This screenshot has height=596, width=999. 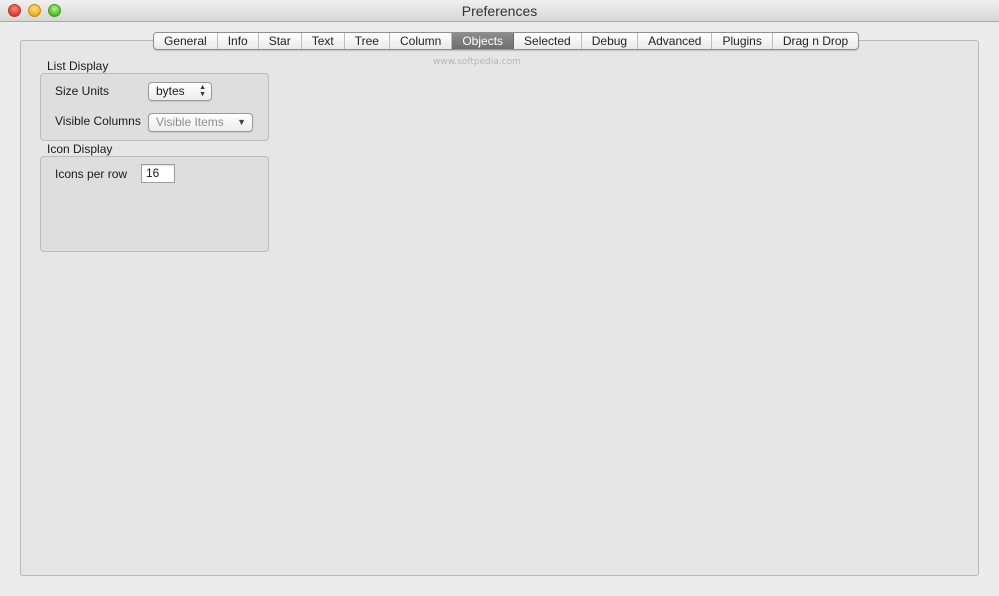 I want to click on window-title: Preferences, so click(x=499, y=11).